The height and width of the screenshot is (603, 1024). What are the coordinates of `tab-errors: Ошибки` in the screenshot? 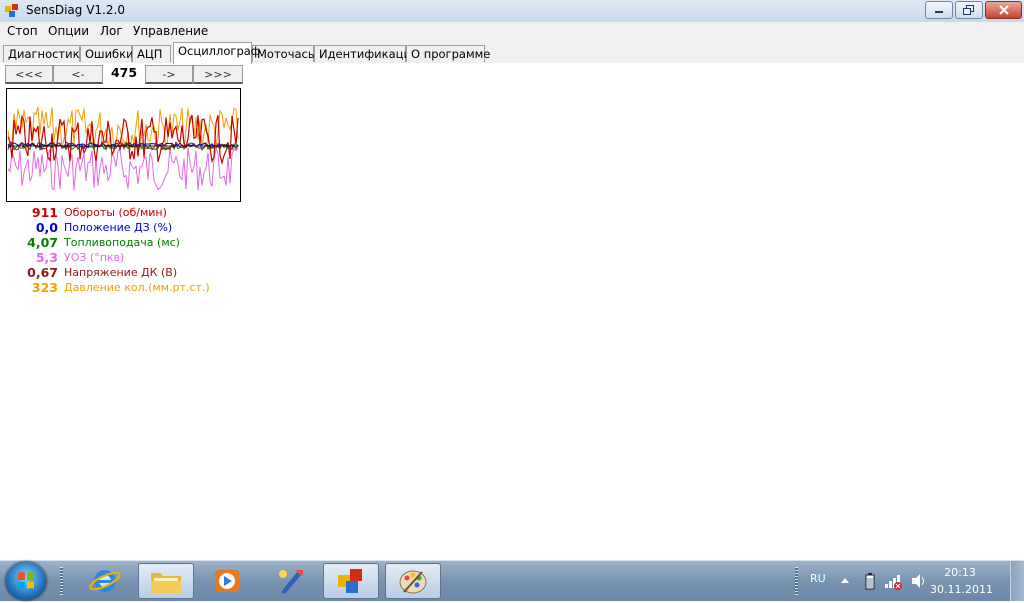 It's located at (107, 53).